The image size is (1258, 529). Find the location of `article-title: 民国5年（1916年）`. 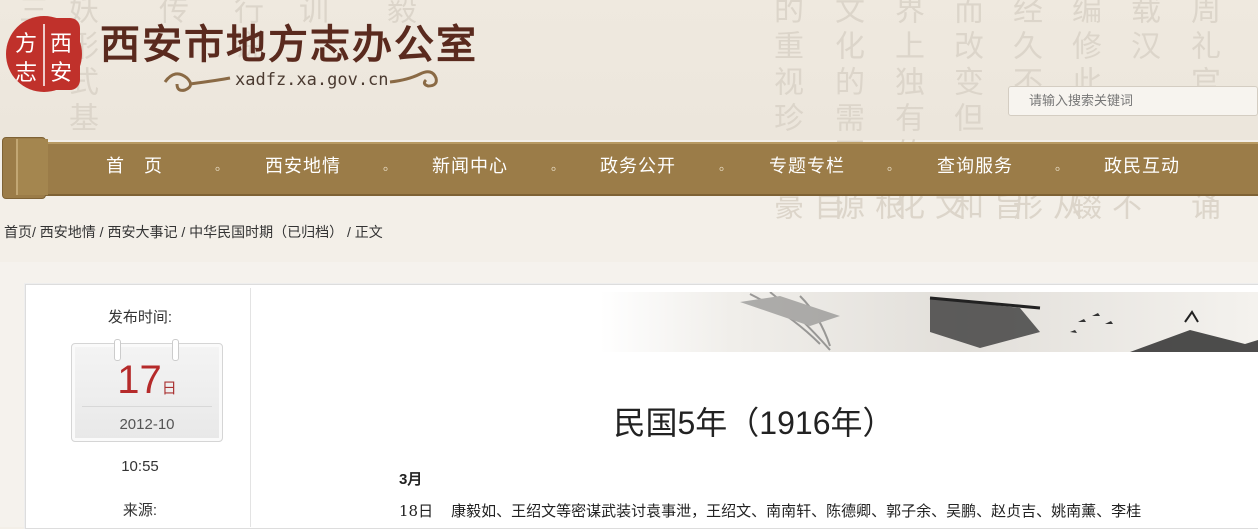

article-title: 民国5年（1916年） is located at coordinates (754, 423).